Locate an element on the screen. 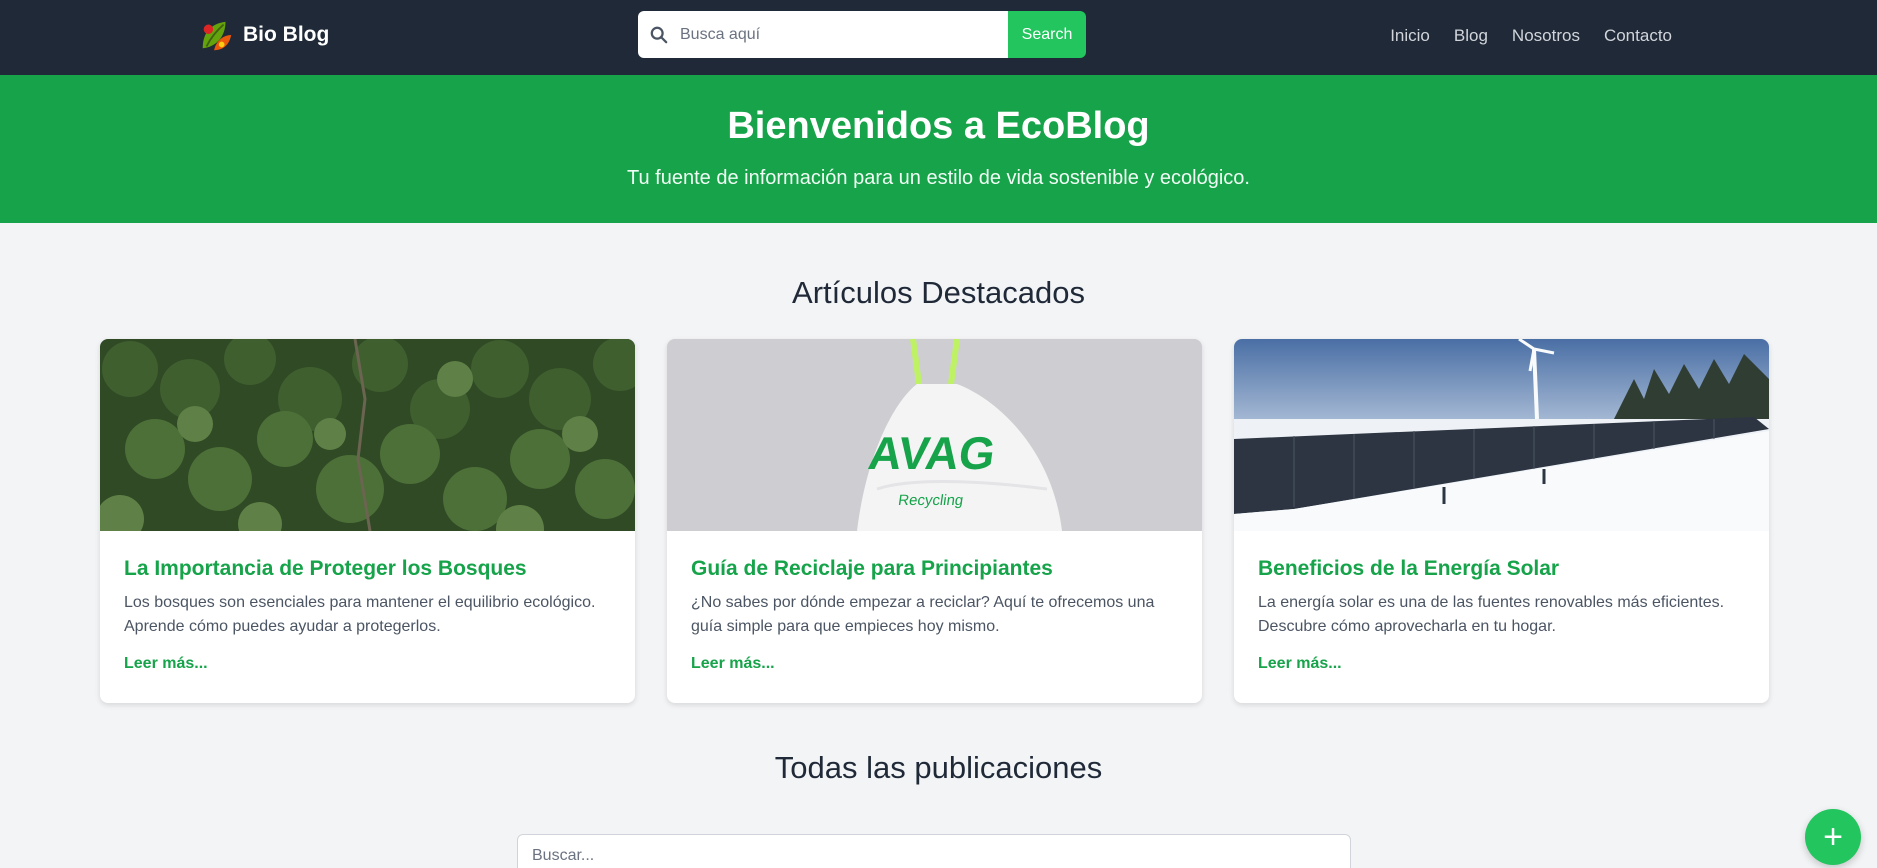  nav-link-contacto: Contacto is located at coordinates (1638, 36).